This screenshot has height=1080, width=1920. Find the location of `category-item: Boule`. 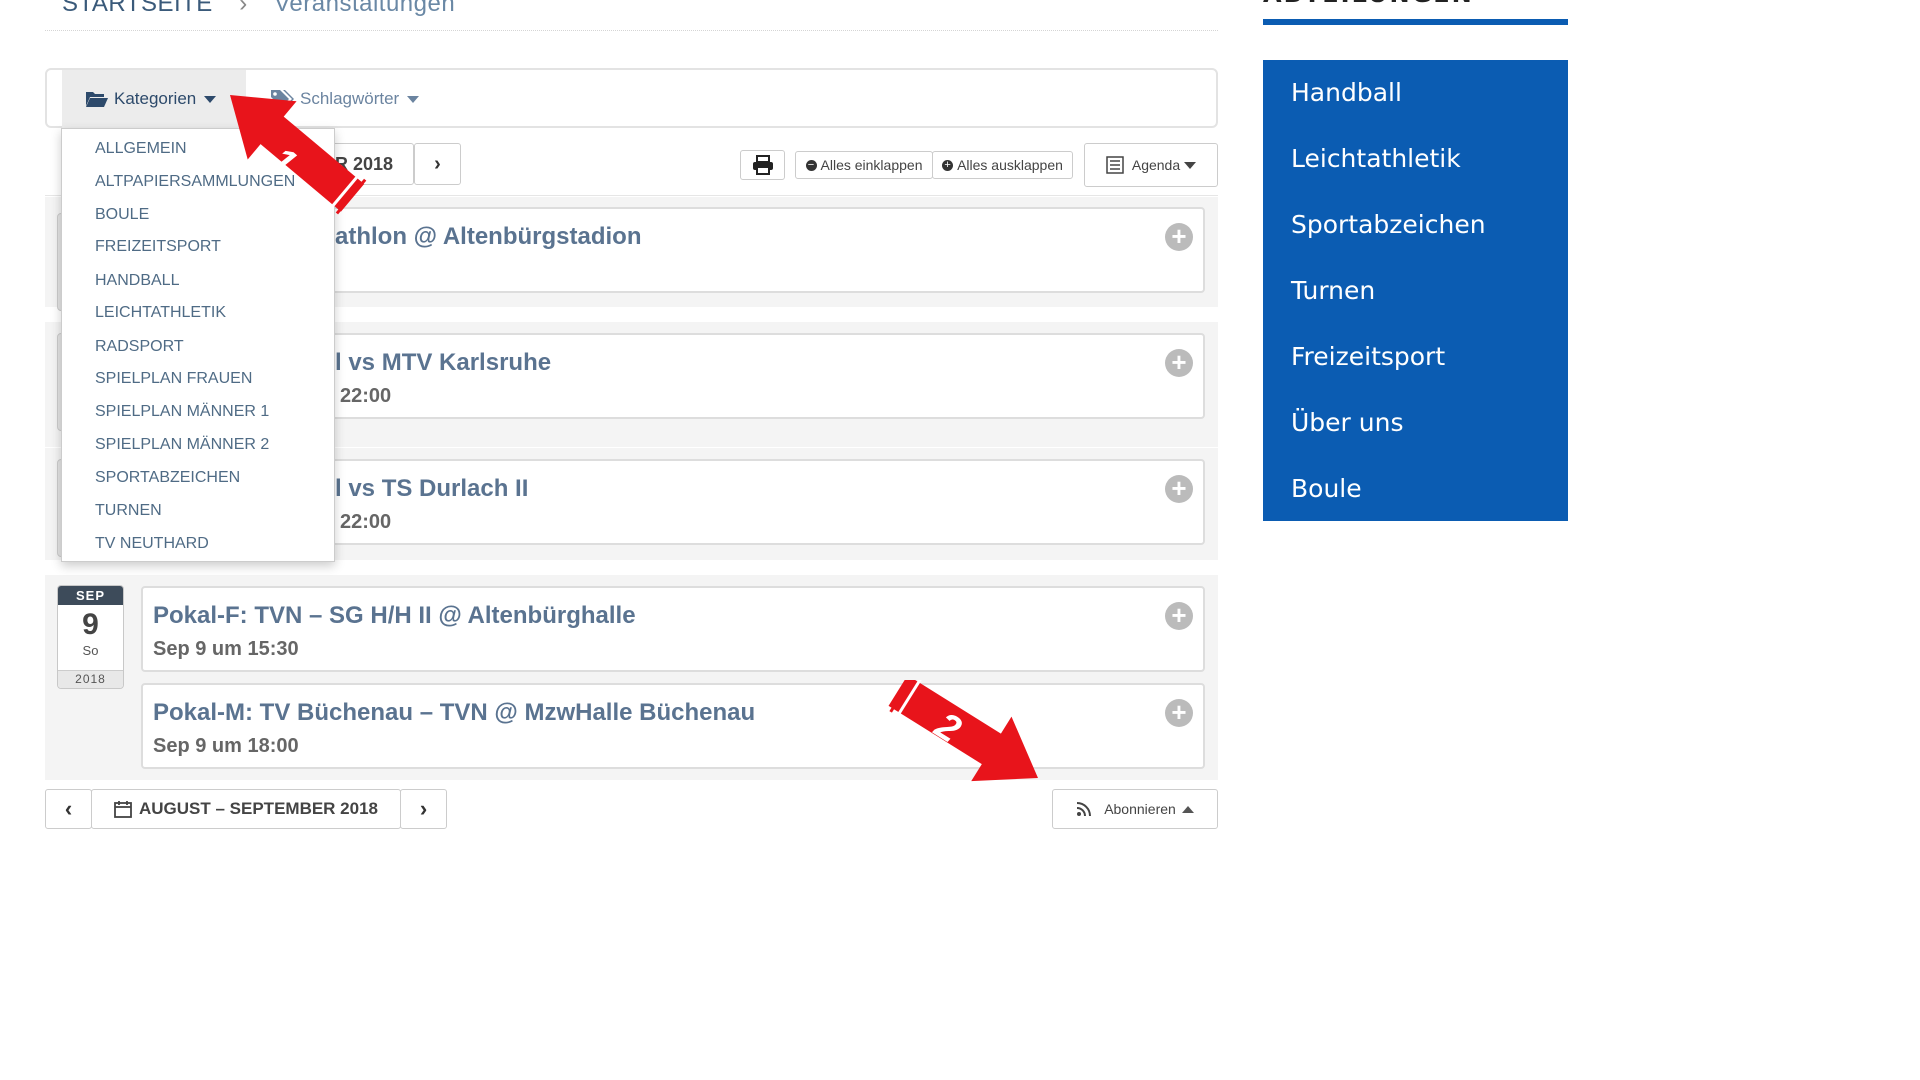

category-item: Boule is located at coordinates (122, 215).